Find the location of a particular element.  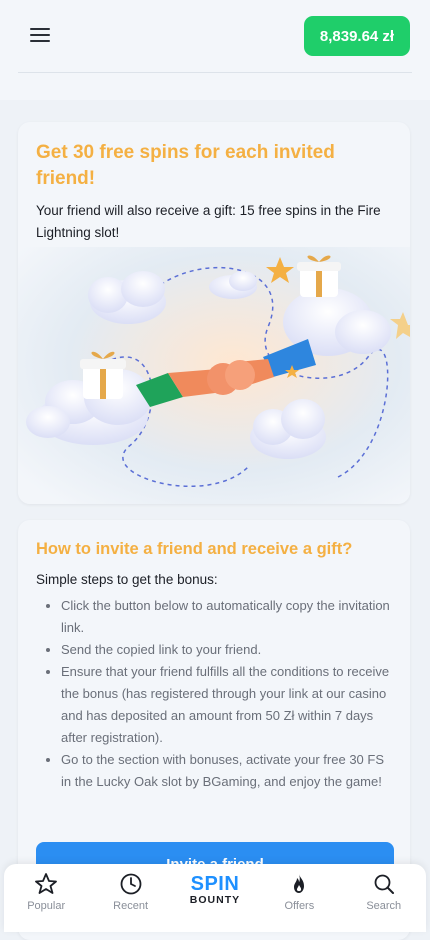

header: 8,839.64 zł is located at coordinates (215, 50).